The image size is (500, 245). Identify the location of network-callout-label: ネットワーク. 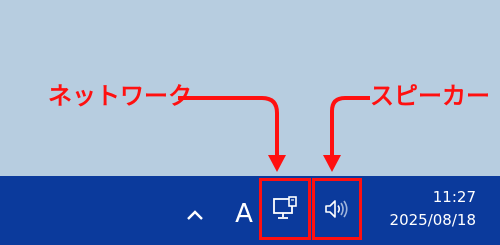
(120, 96).